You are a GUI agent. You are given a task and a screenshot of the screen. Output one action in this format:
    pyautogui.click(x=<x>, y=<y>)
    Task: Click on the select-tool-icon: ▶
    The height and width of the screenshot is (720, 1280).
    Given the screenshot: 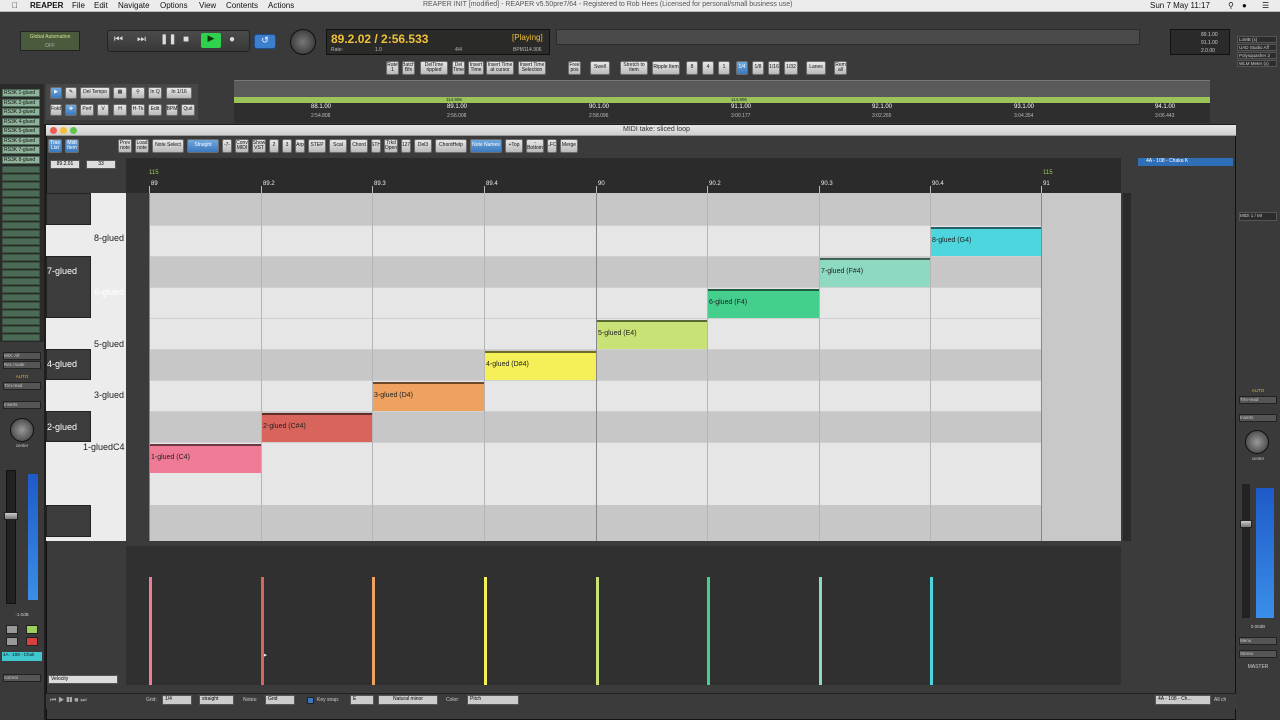 What is the action you would take?
    pyautogui.click(x=56, y=93)
    